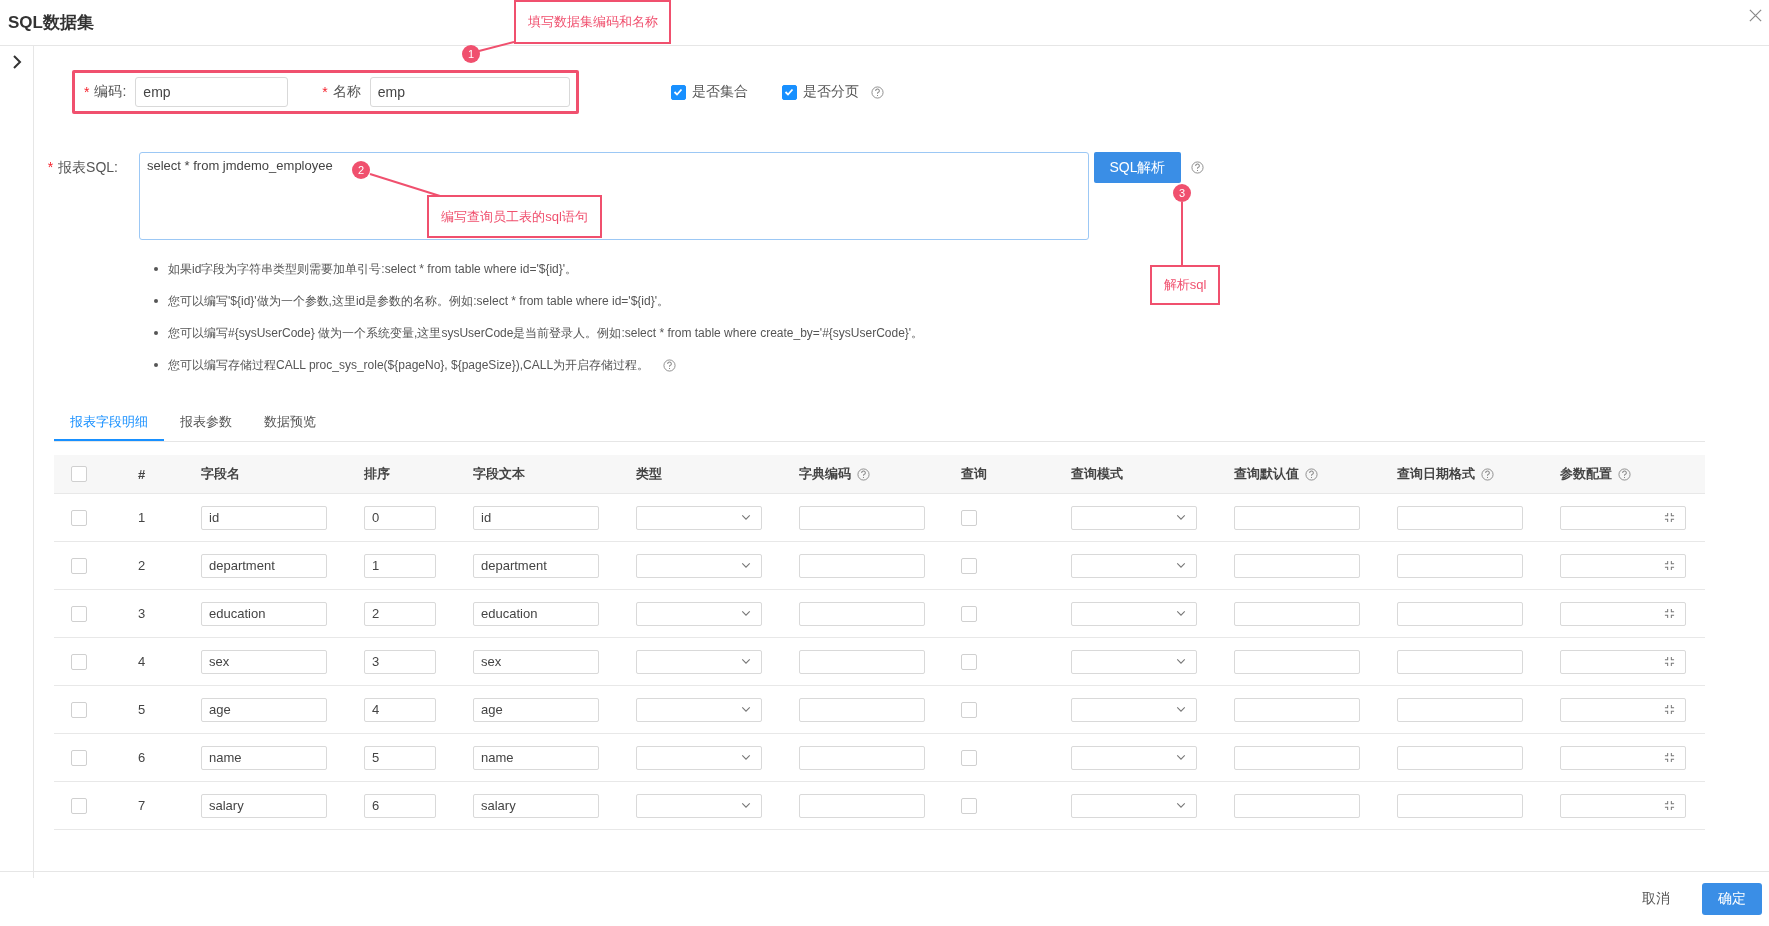 The height and width of the screenshot is (926, 1769). I want to click on text-field: 5, so click(400, 757).